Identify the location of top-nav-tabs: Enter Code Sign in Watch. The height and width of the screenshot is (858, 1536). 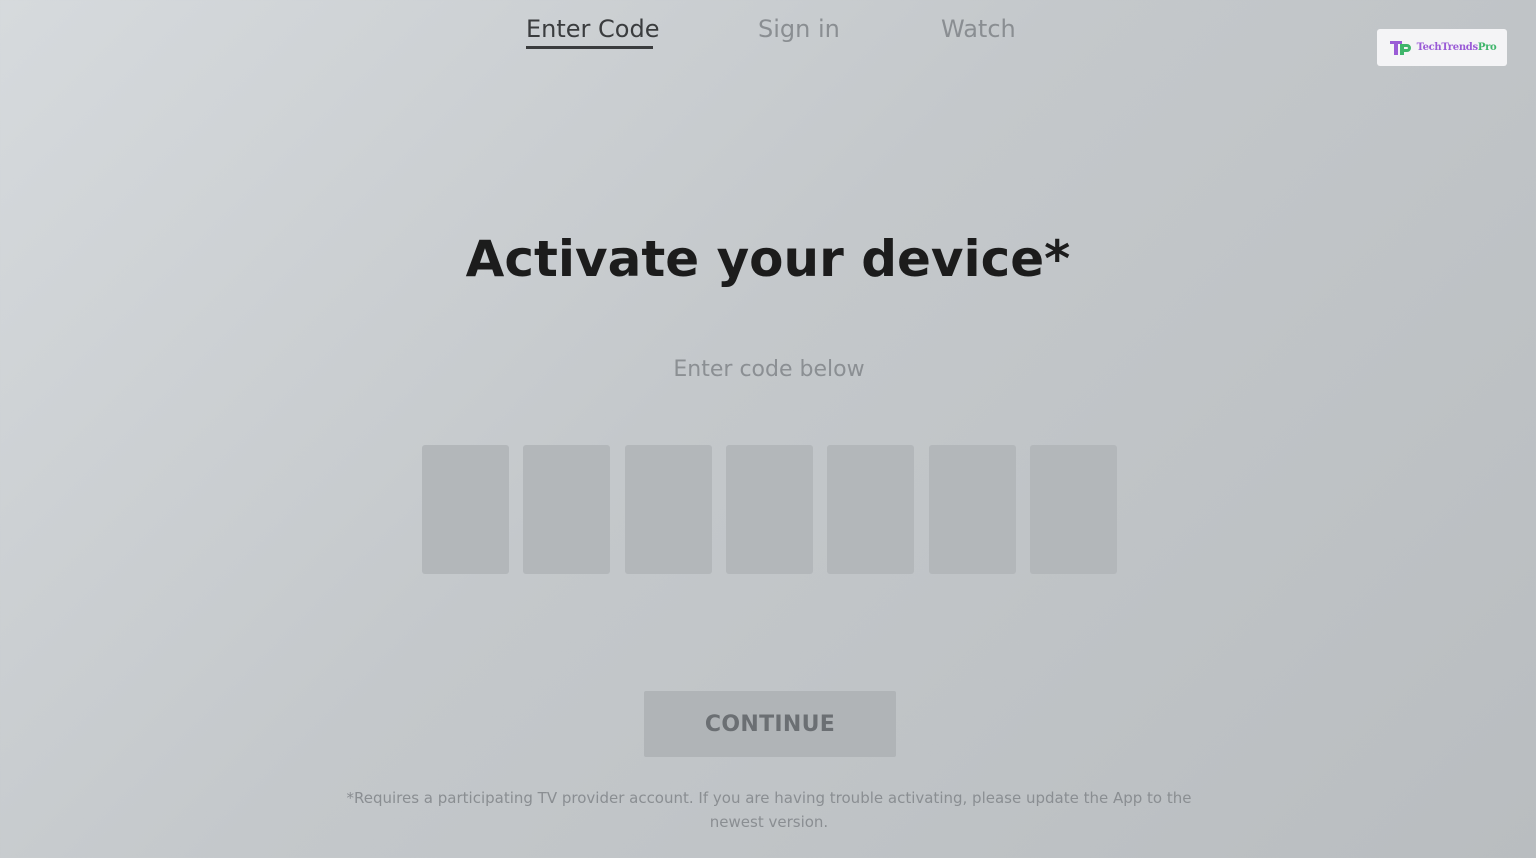
(768, 30).